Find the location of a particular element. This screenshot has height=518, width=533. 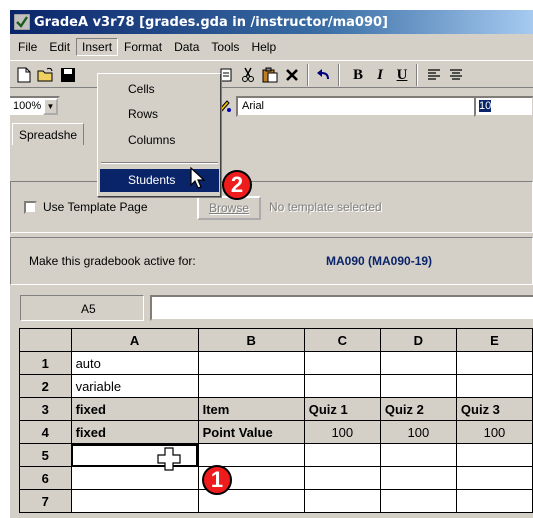

row-header: 7 is located at coordinates (45, 501).